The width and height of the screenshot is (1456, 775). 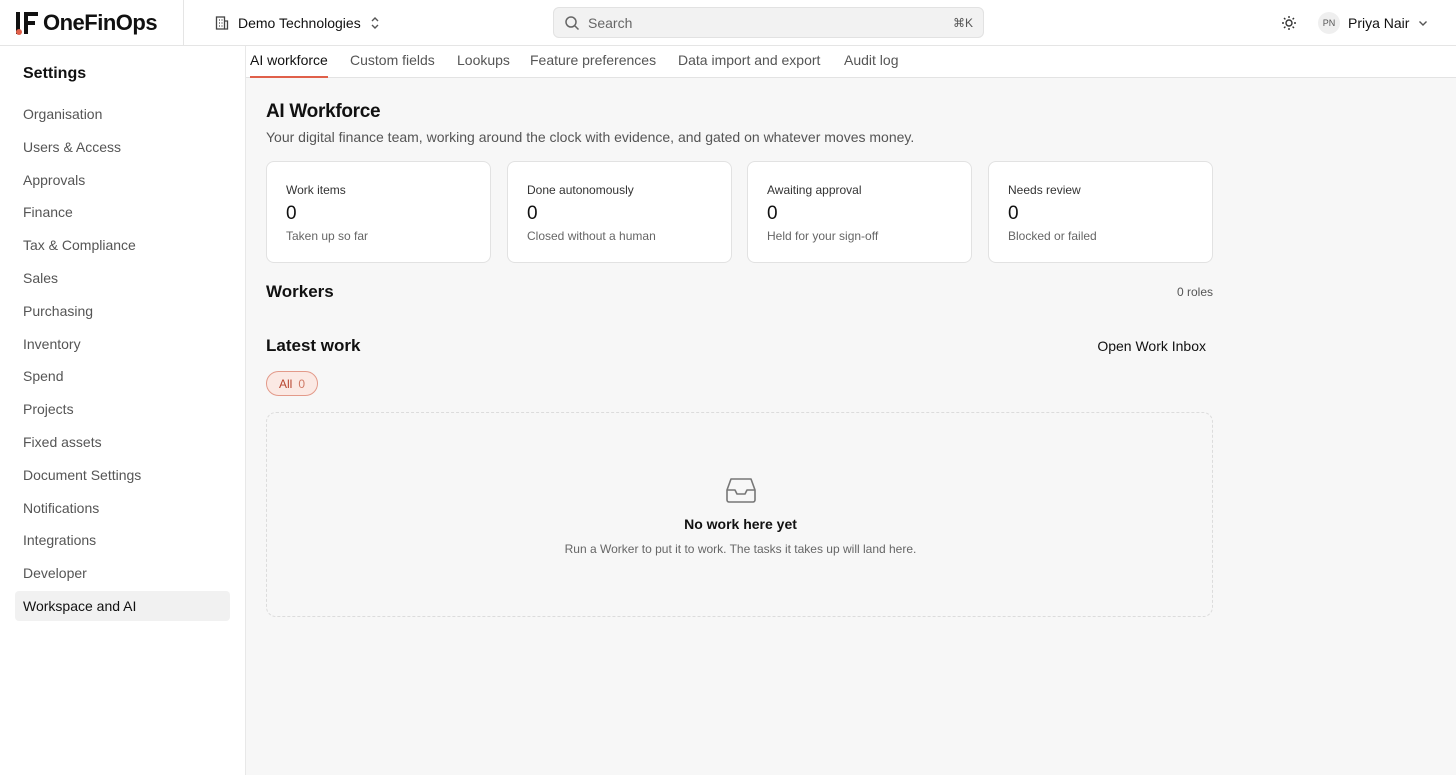 I want to click on stat-label: Work items, so click(x=316, y=190).